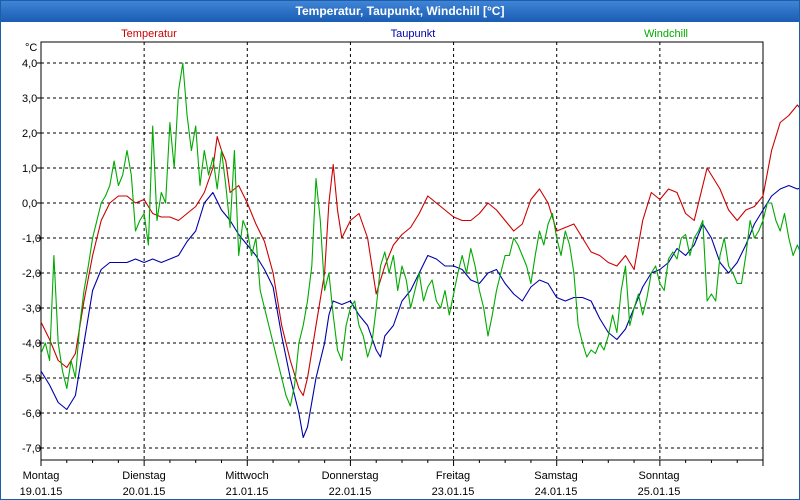 The image size is (800, 500). What do you see at coordinates (413, 34) in the screenshot?
I see `legend-label-taupunkt: Taupunkt` at bounding box center [413, 34].